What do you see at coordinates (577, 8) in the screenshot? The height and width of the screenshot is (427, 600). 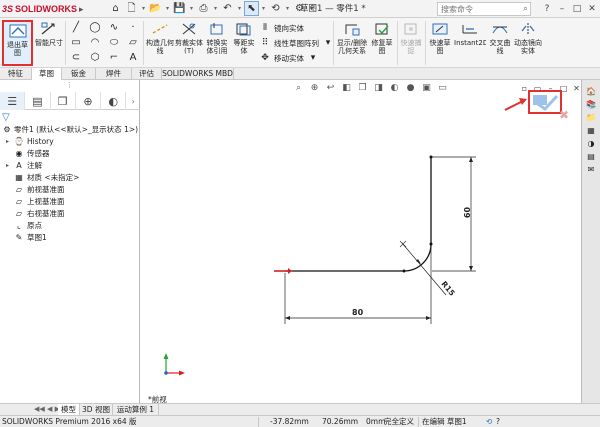 I see `maximize-icon: □` at bounding box center [577, 8].